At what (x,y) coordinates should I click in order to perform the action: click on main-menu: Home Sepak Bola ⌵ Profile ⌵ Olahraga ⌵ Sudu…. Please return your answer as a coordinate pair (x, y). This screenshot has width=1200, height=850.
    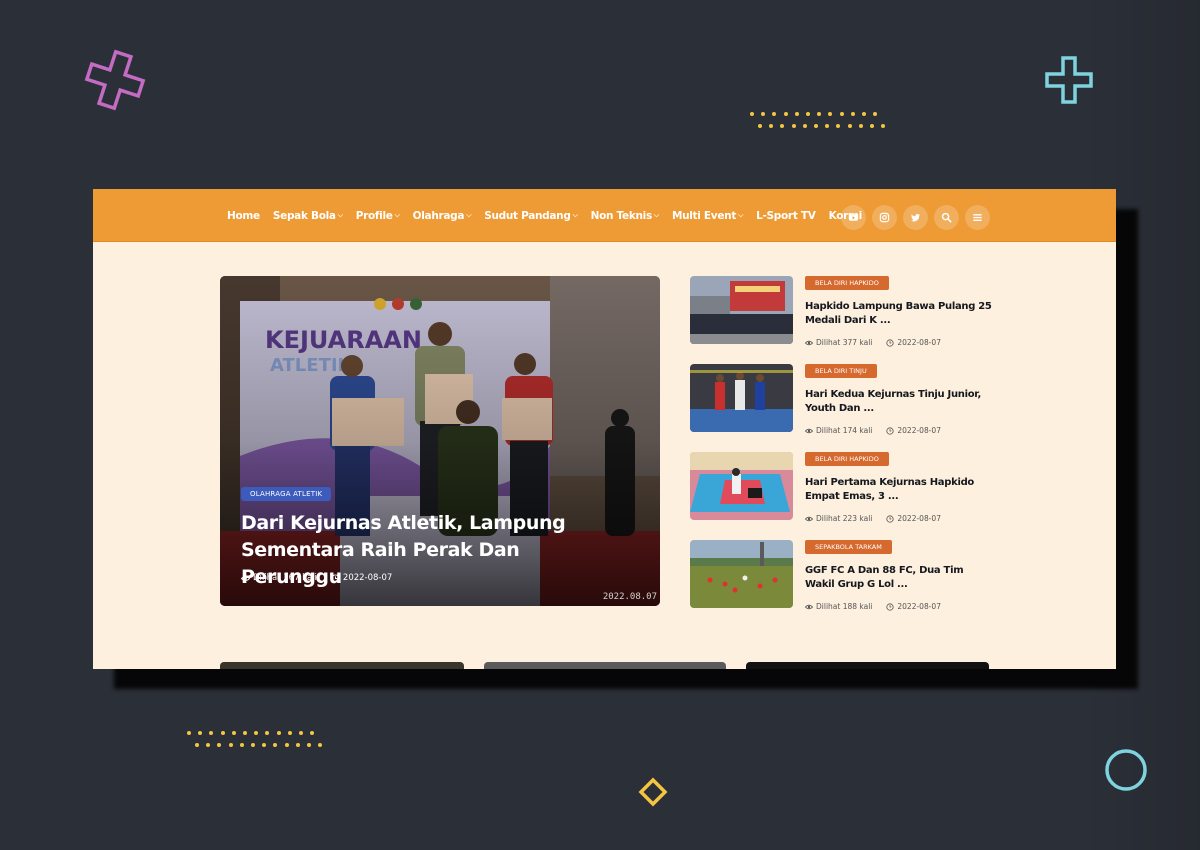
    Looking at the image, I should click on (551, 215).